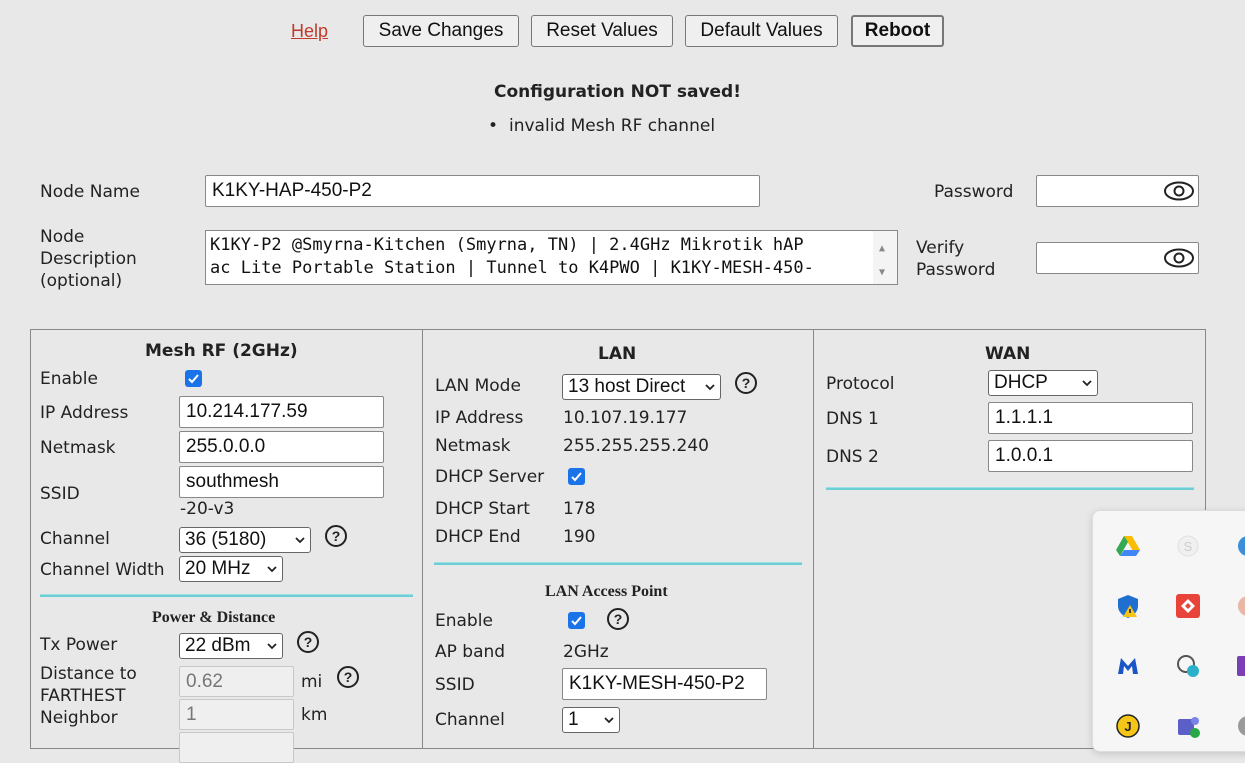  I want to click on node-name-input: K1KY-HAP-450-P2, so click(482, 191).